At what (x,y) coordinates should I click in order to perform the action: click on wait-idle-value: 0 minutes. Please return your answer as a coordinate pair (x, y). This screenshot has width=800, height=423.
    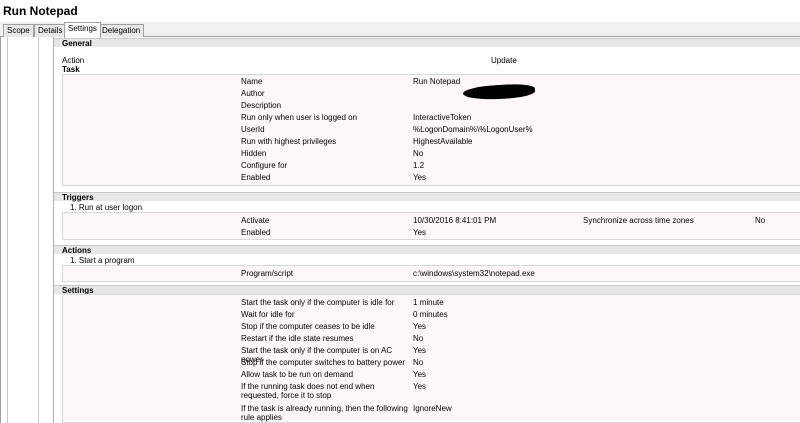
    Looking at the image, I should click on (430, 314).